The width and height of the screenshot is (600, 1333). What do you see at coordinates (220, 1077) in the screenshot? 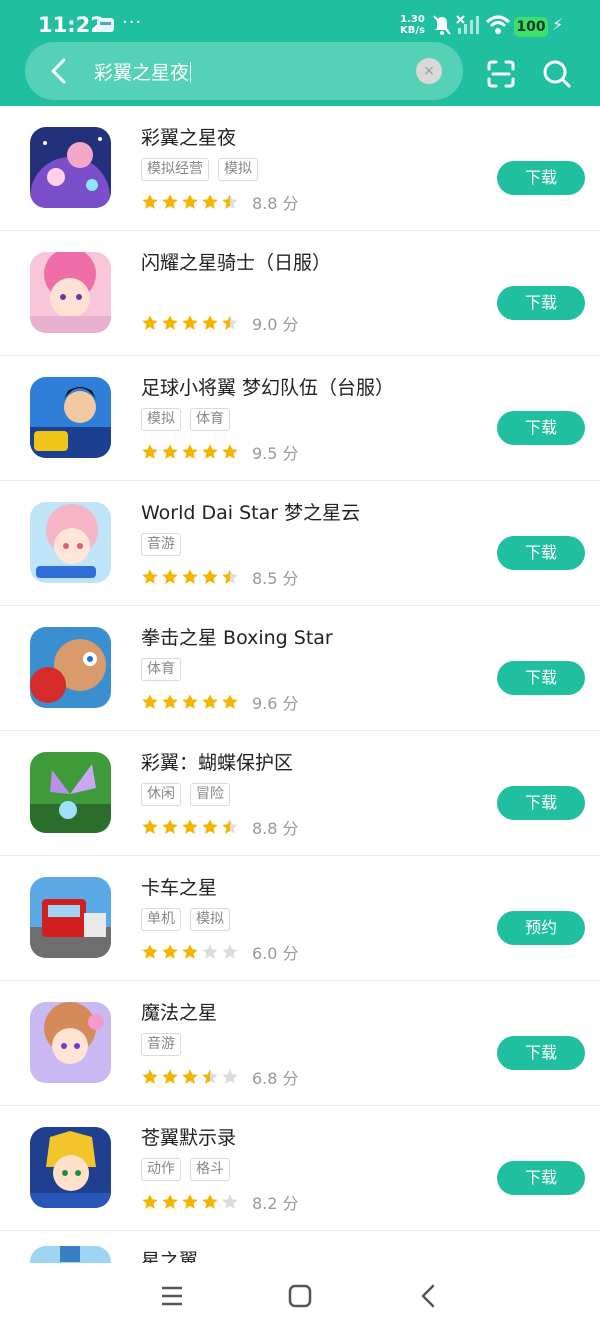
I see `rating: 6.8 分` at bounding box center [220, 1077].